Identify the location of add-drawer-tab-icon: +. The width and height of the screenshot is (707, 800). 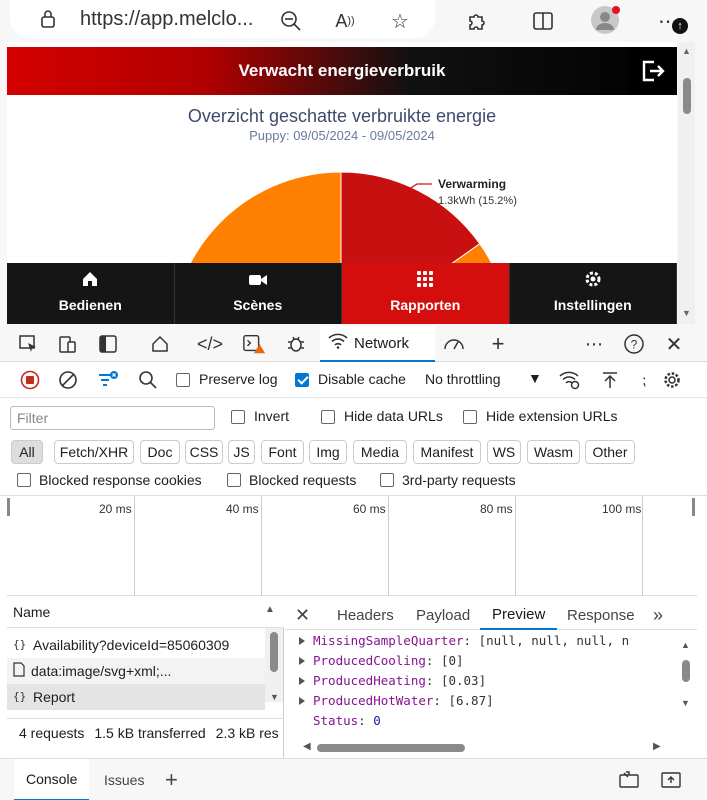
(171, 779).